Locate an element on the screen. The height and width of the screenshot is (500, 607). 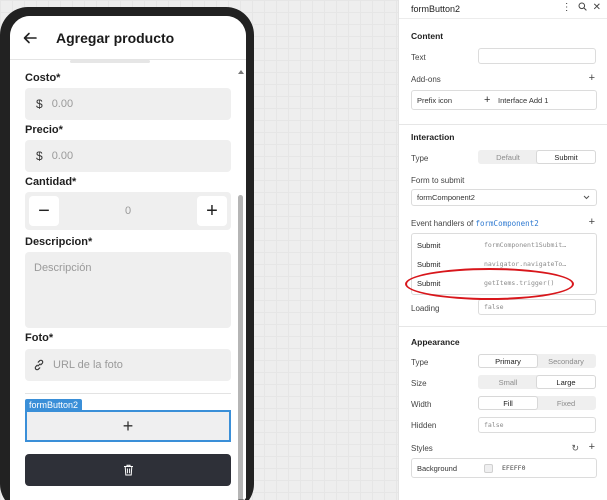
more-options-icon: ⋮ is located at coordinates (567, 8).